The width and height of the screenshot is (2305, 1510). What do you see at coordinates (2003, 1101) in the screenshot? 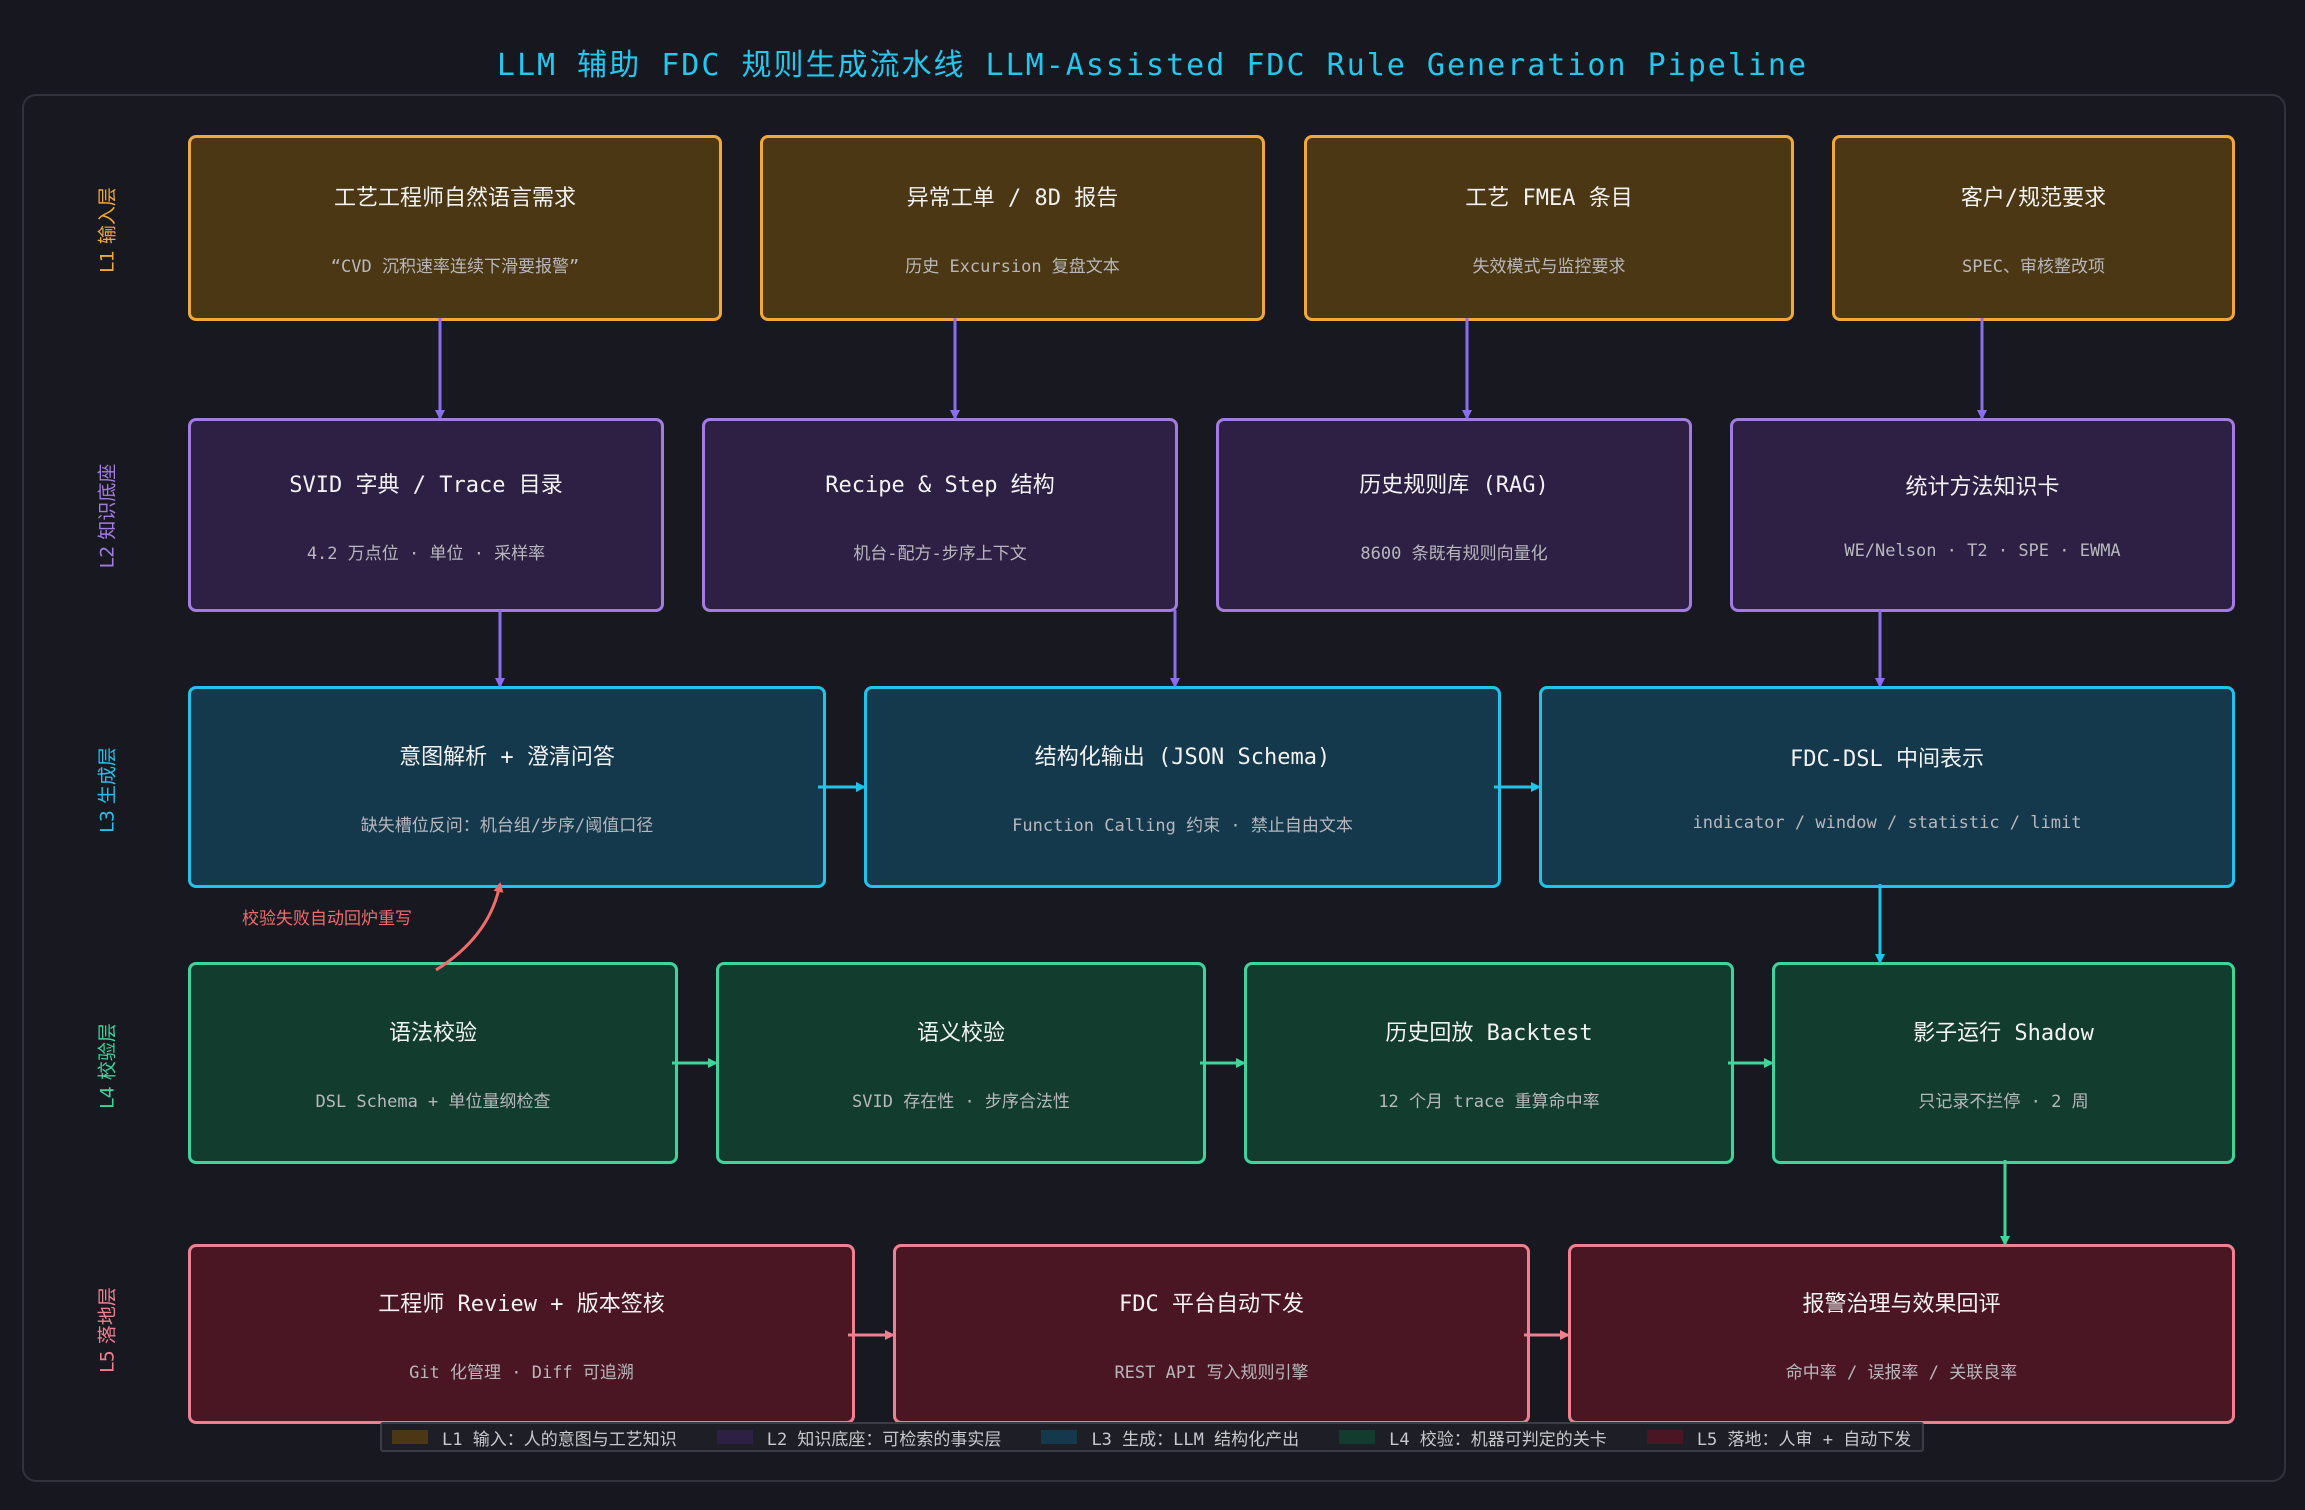
I see `box-subtitle: 只记录不拦停 · 2 周` at bounding box center [2003, 1101].